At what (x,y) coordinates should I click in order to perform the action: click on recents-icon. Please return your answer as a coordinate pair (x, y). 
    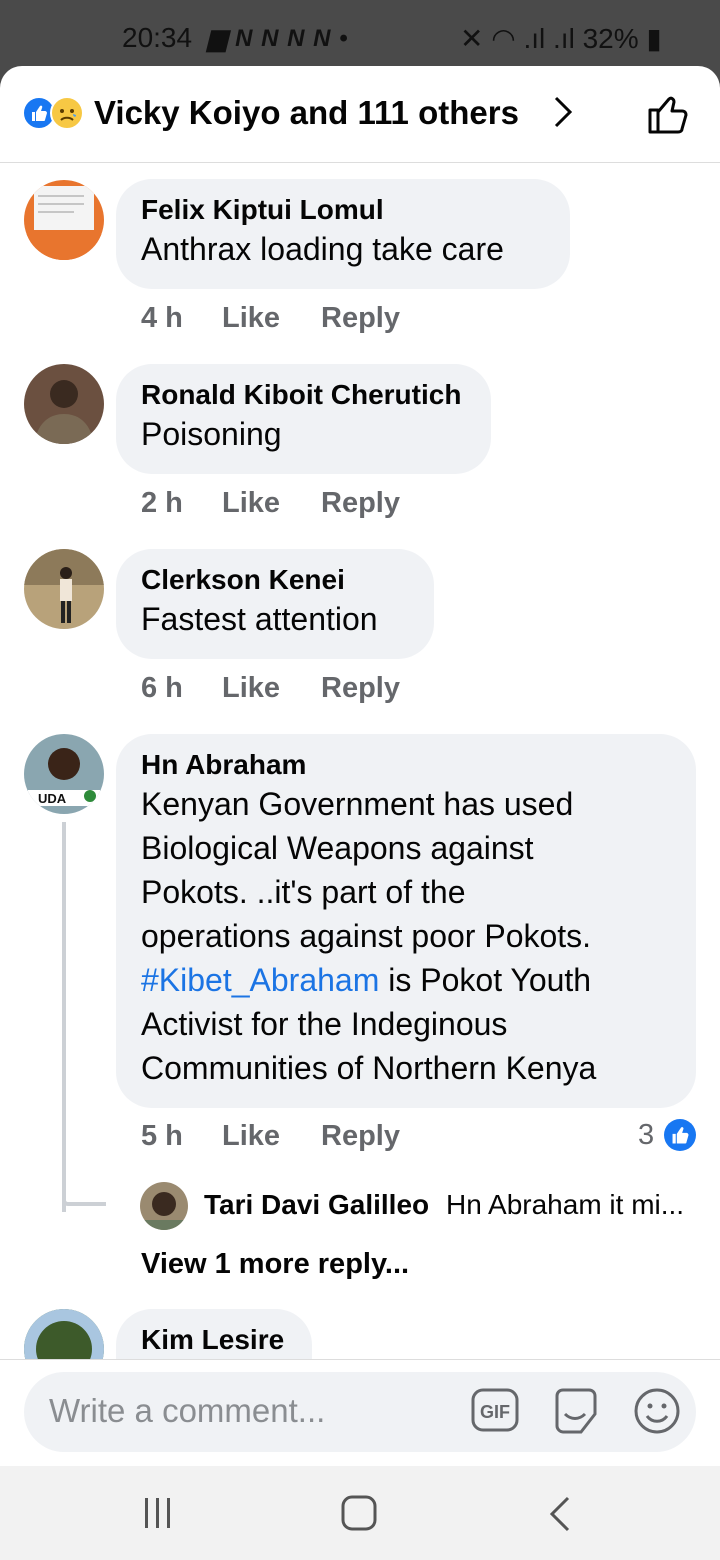
    Looking at the image, I should click on (158, 1513).